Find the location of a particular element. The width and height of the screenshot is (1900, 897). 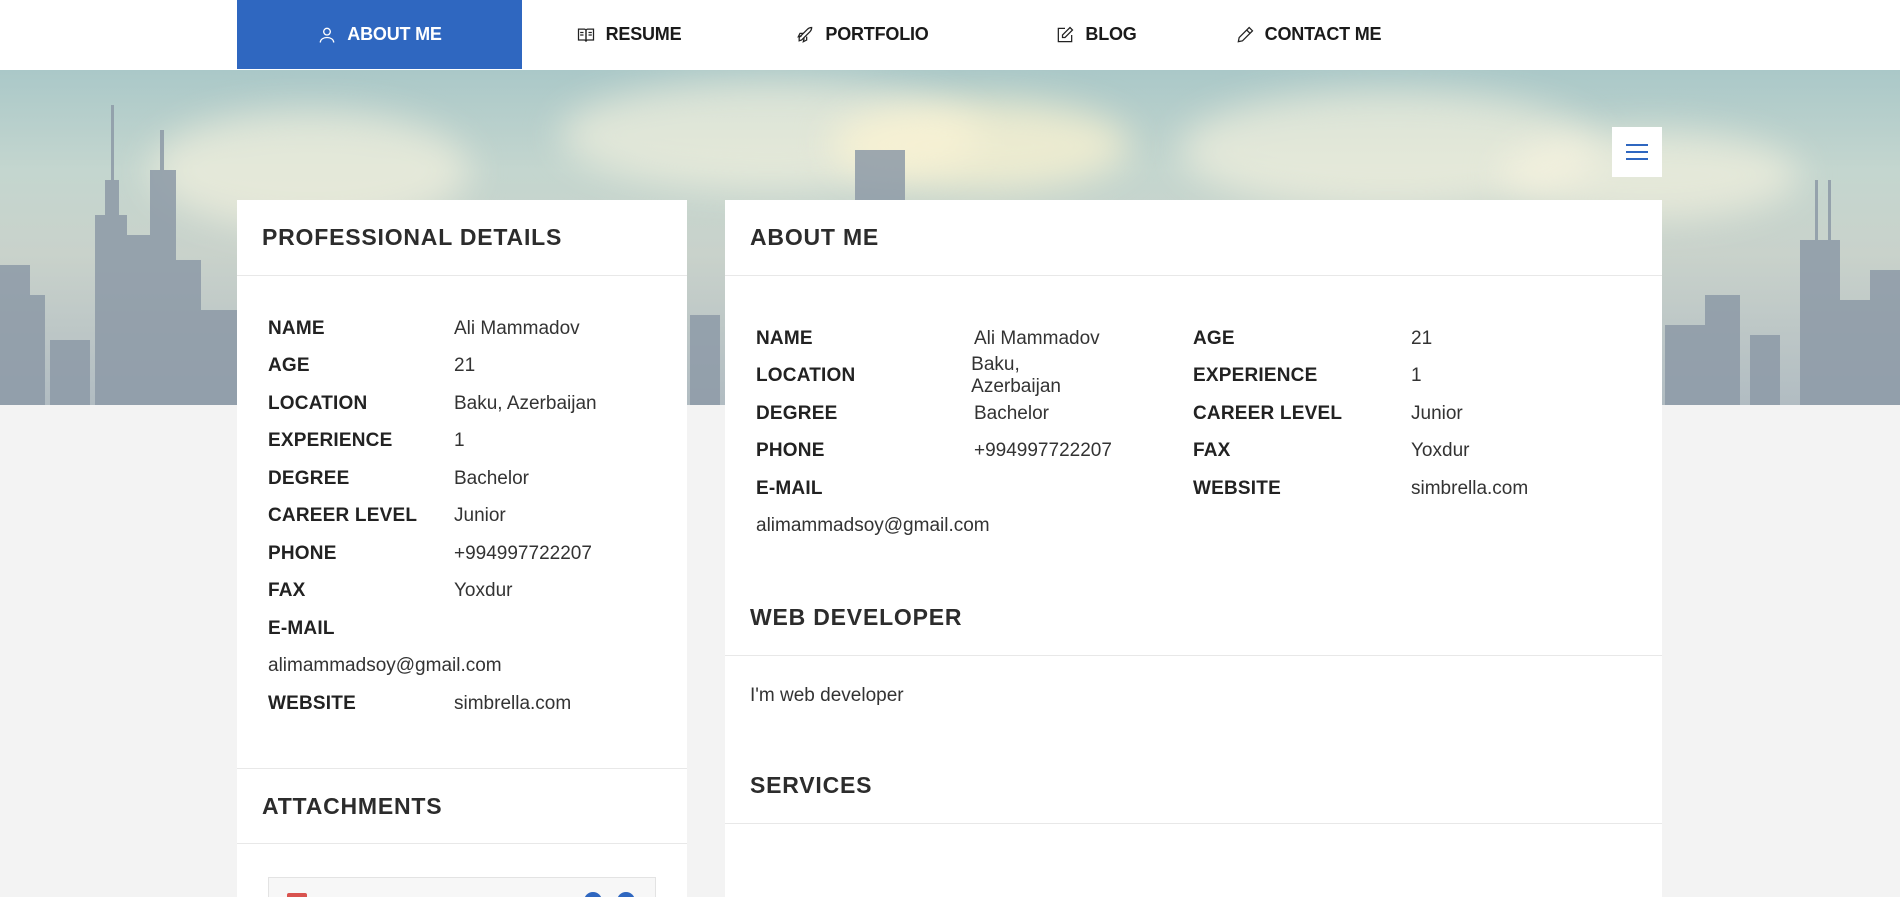

web-developer-text: I'm web developer is located at coordinates (827, 695).